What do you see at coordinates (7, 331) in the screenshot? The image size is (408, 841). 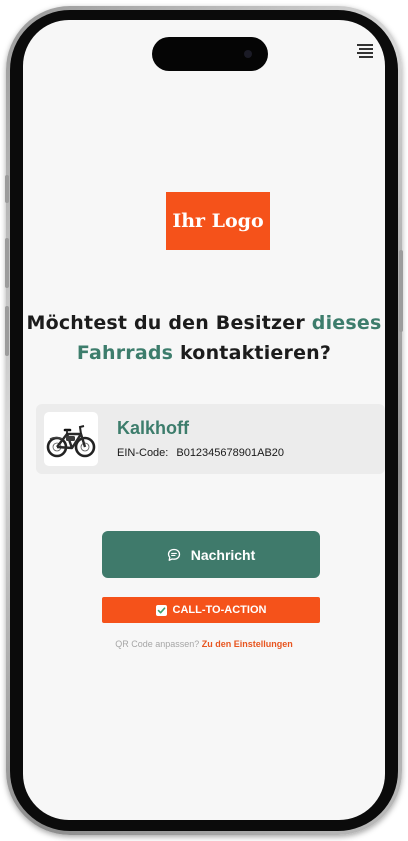 I see `volume-down-button` at bounding box center [7, 331].